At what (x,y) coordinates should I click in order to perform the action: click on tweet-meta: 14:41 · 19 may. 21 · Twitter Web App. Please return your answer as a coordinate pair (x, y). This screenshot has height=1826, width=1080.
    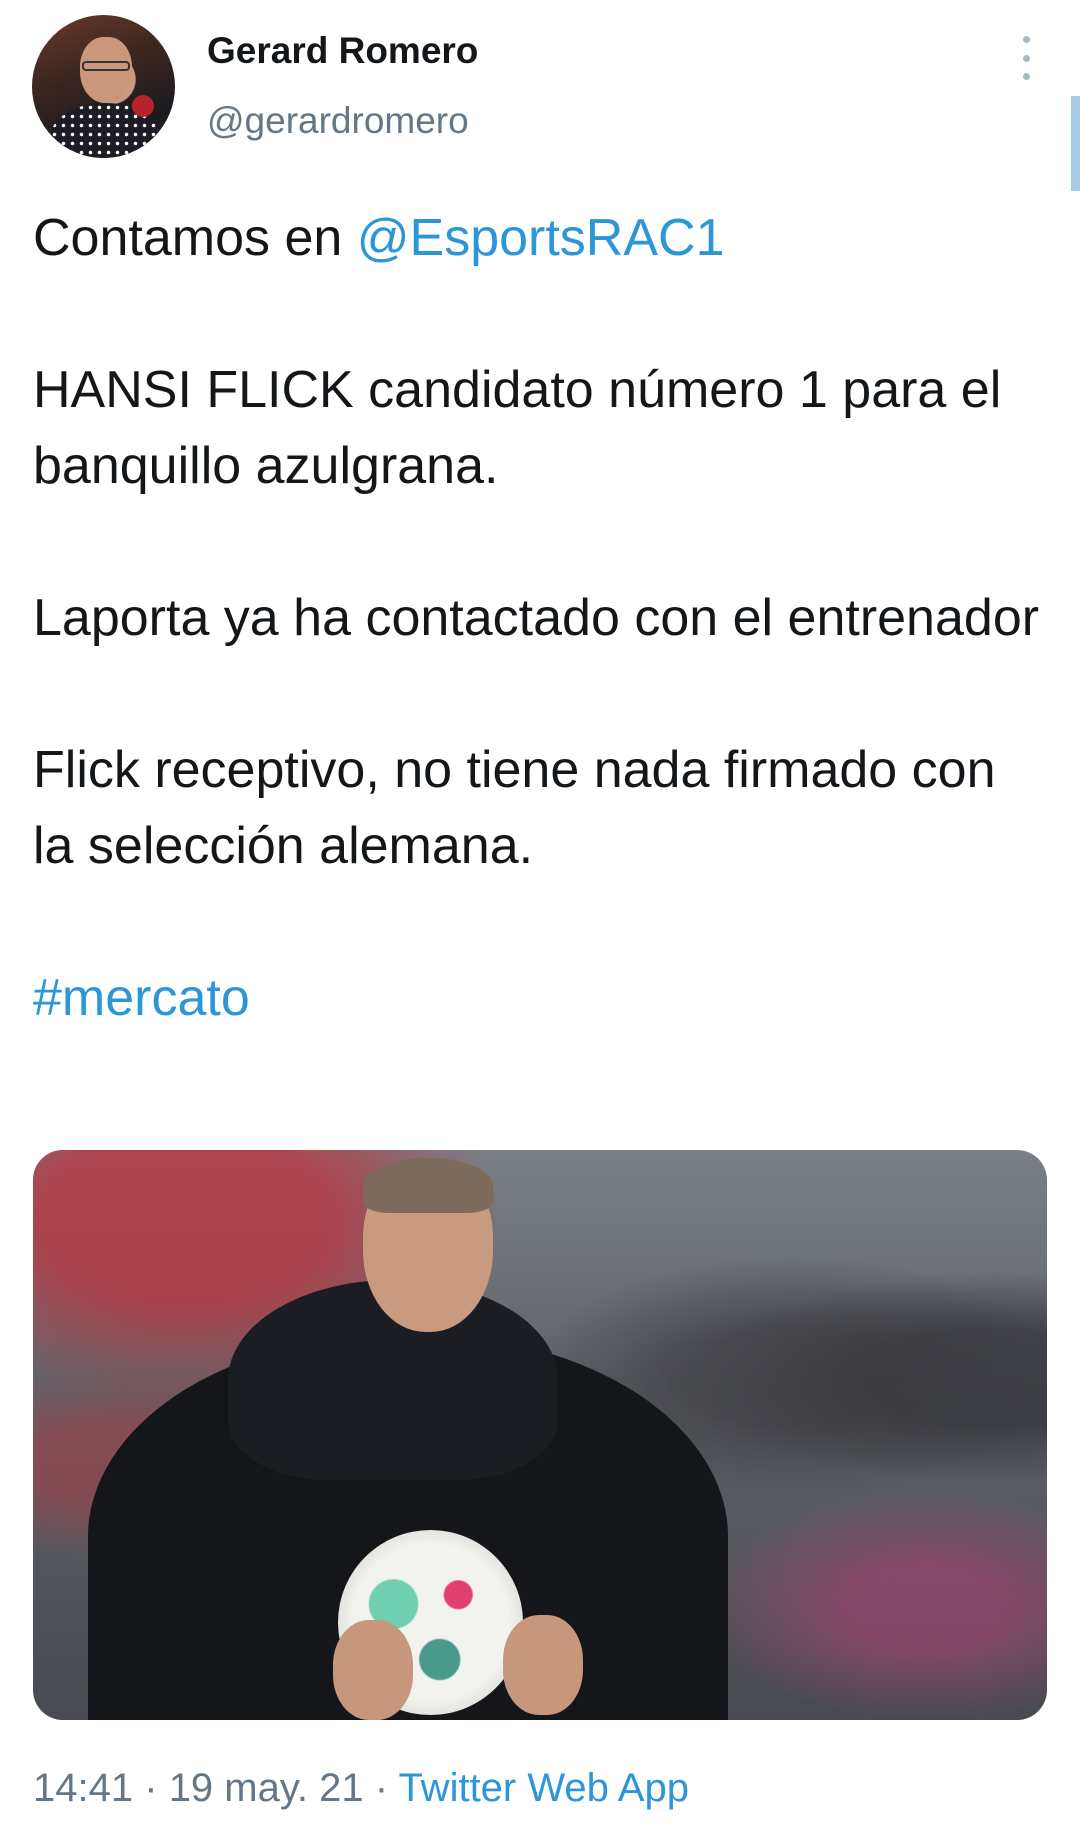
    Looking at the image, I should click on (361, 1788).